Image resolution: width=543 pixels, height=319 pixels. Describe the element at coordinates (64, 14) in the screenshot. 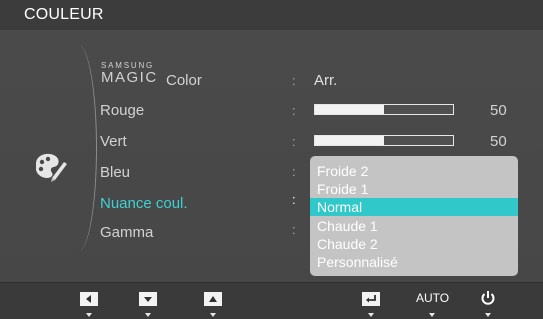

I see `menu-title: COULEUR` at that location.